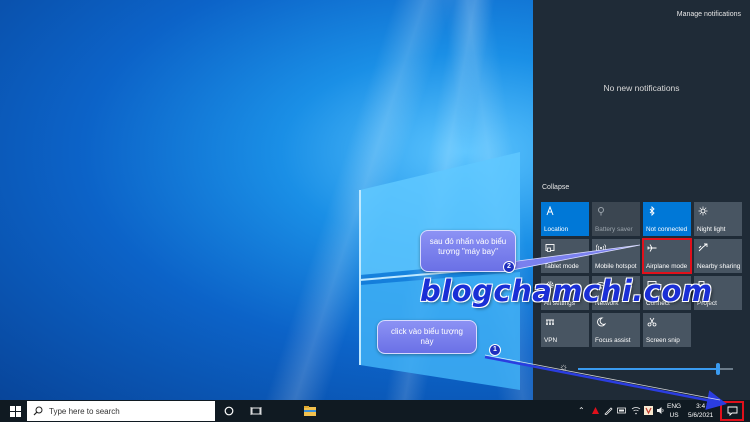 The width and height of the screenshot is (750, 422). Describe the element at coordinates (551, 340) in the screenshot. I see `tile-label: VPN` at that location.